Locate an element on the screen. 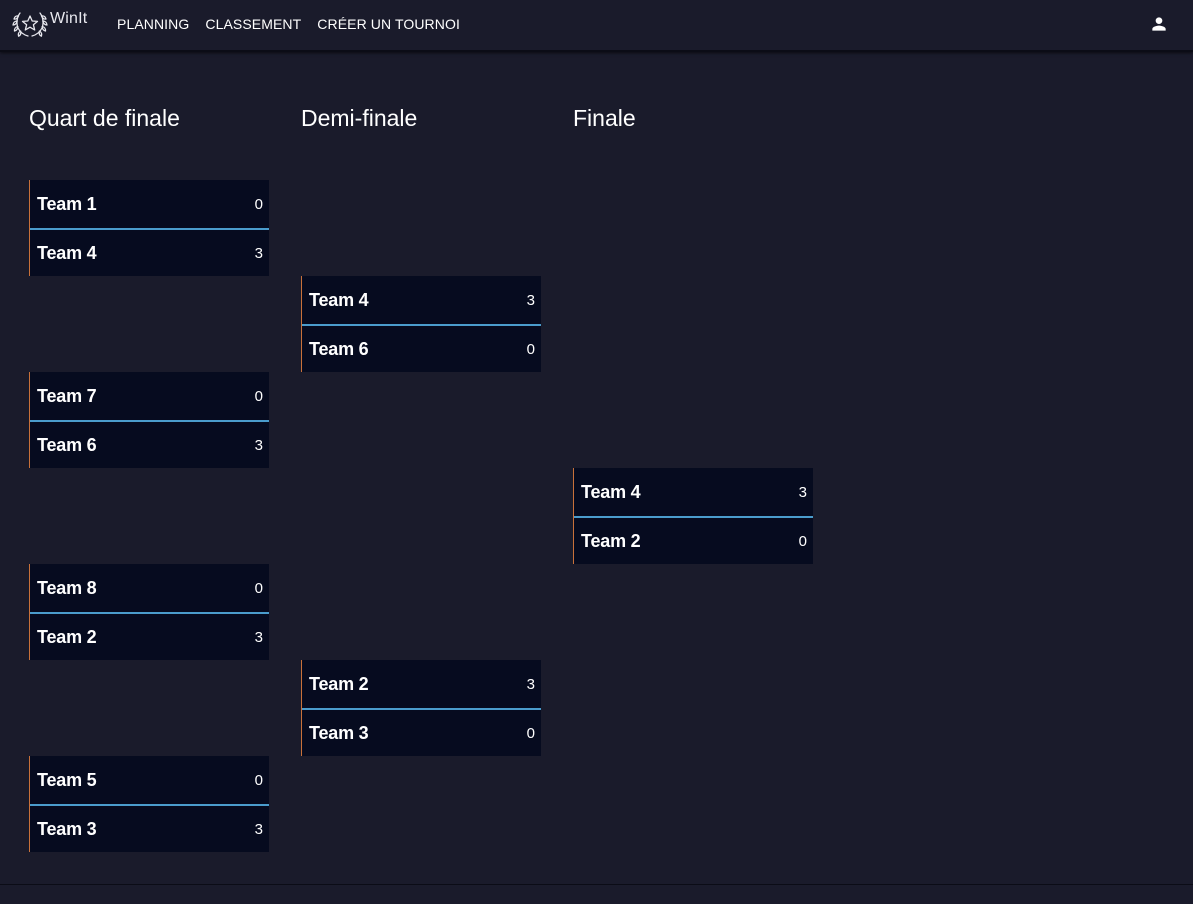 This screenshot has width=1193, height=904. team-name: Team 7 is located at coordinates (67, 395).